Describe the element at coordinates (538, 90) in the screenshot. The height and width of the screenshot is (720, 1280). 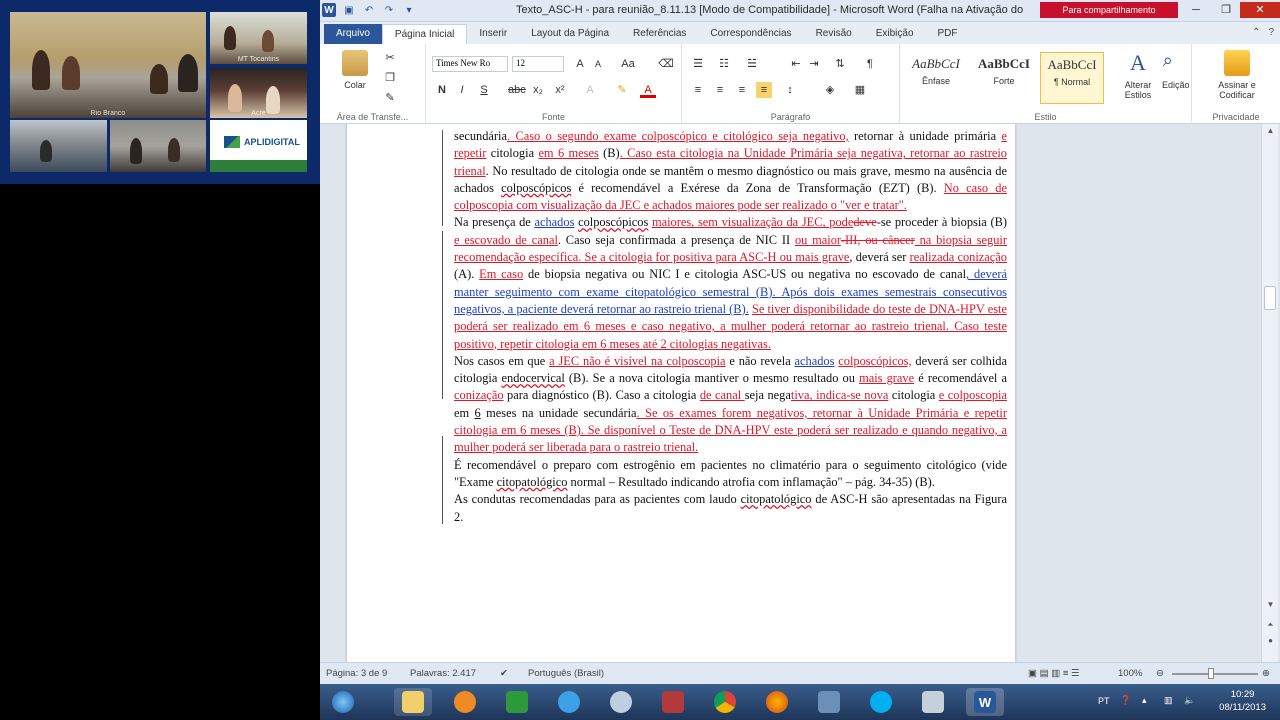
I see `subscript-icon: x₂` at that location.